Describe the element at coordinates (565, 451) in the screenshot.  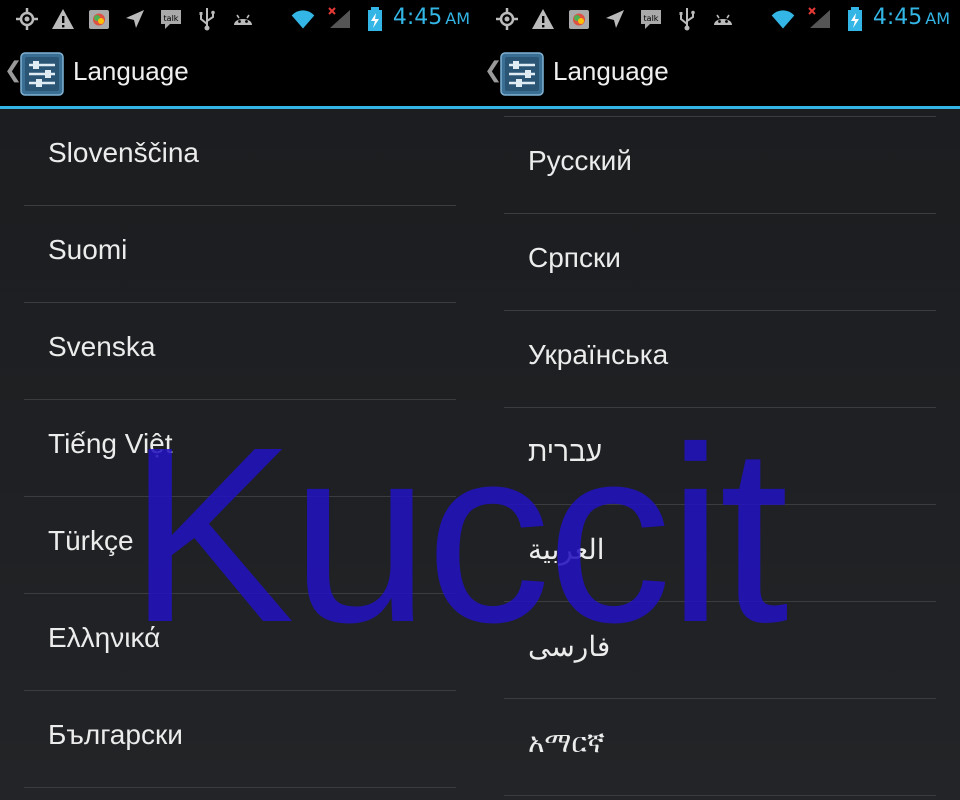
I see `language-label: עברית` at that location.